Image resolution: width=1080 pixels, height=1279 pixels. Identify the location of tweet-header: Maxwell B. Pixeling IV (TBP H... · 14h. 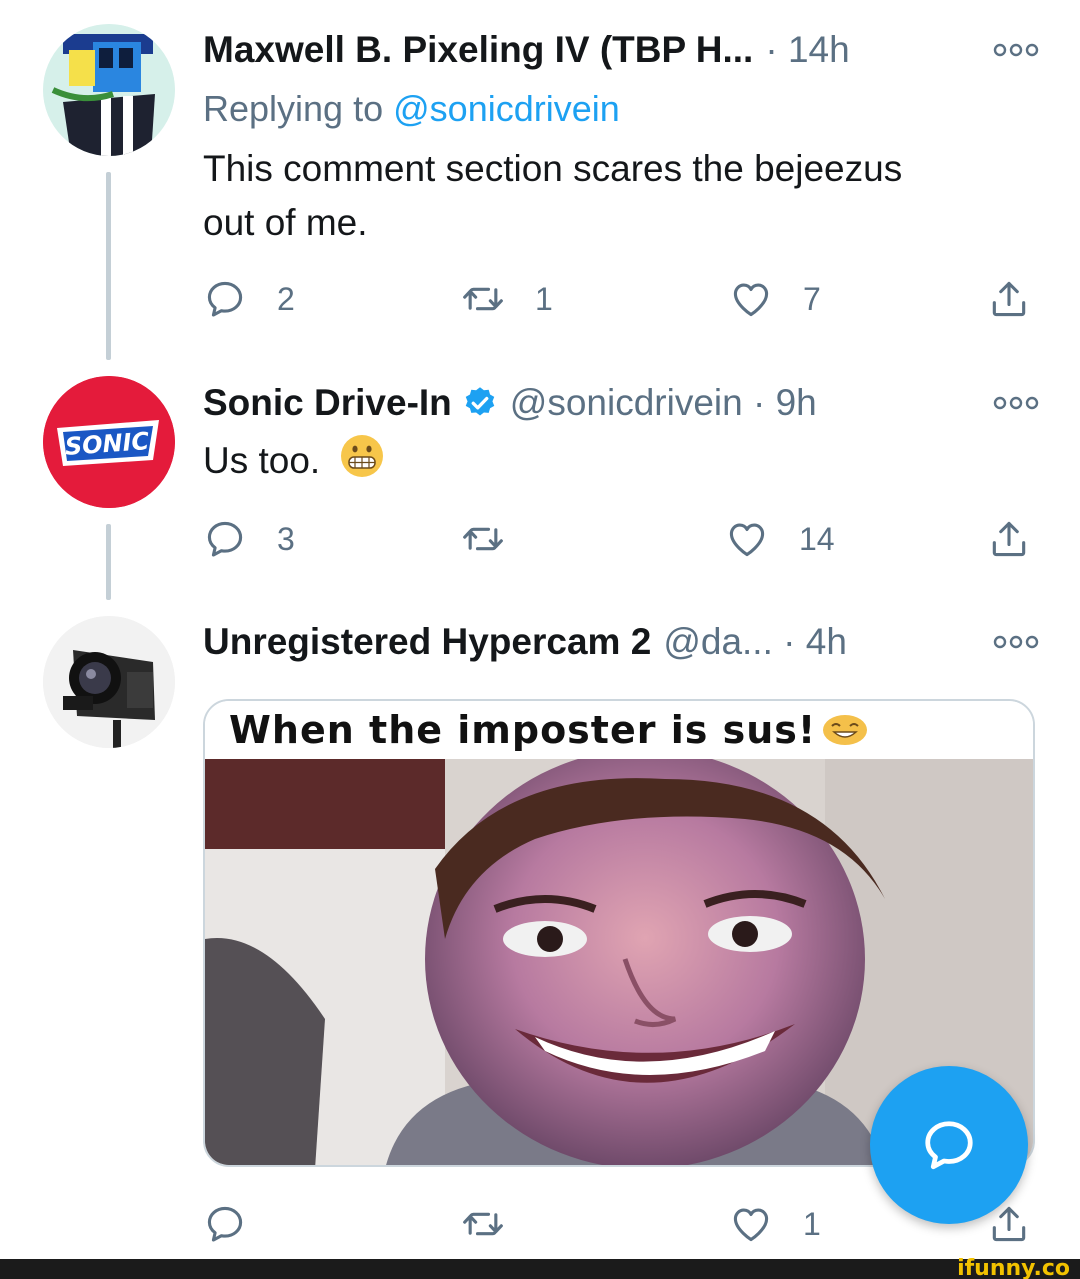
(621, 50).